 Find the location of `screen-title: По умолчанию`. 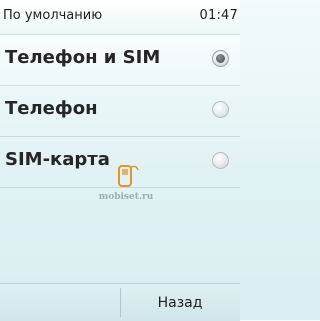

screen-title: По умолчанию is located at coordinates (53, 15).